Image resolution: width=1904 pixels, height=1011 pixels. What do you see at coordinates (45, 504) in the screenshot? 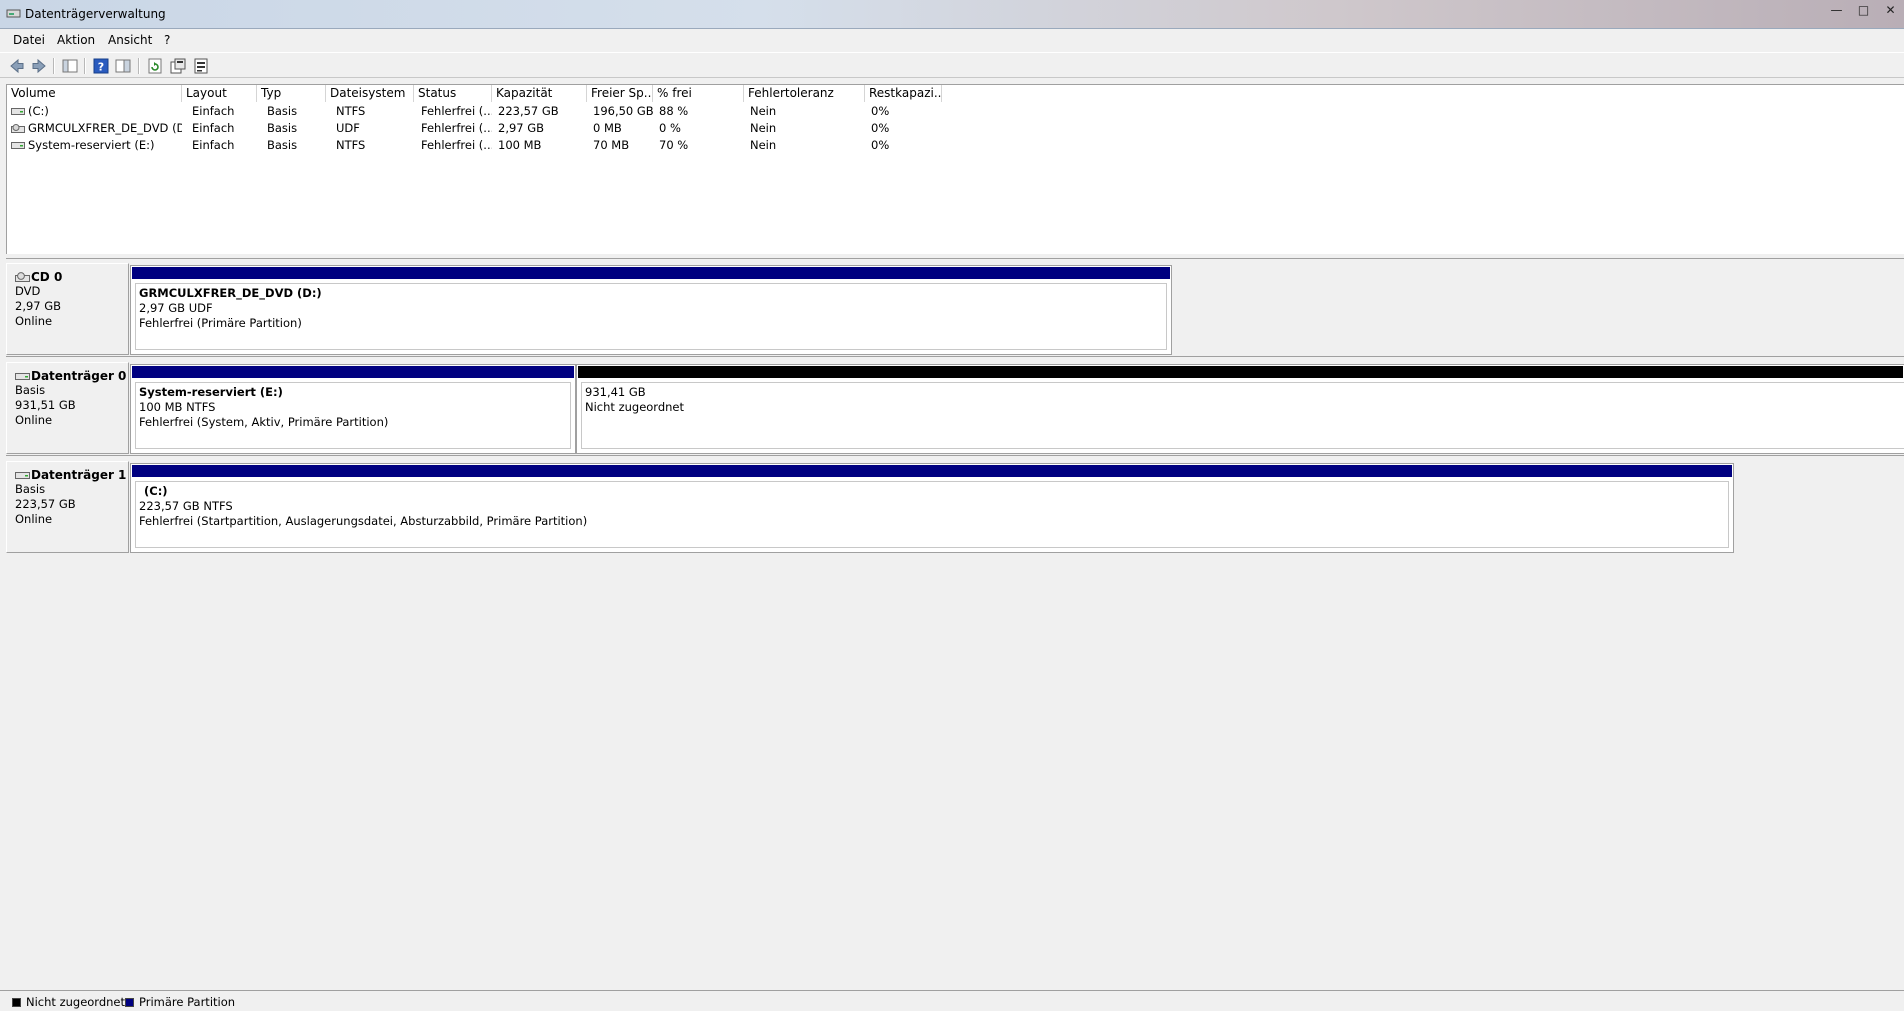
I see `disk-size: 223,57 GB` at bounding box center [45, 504].